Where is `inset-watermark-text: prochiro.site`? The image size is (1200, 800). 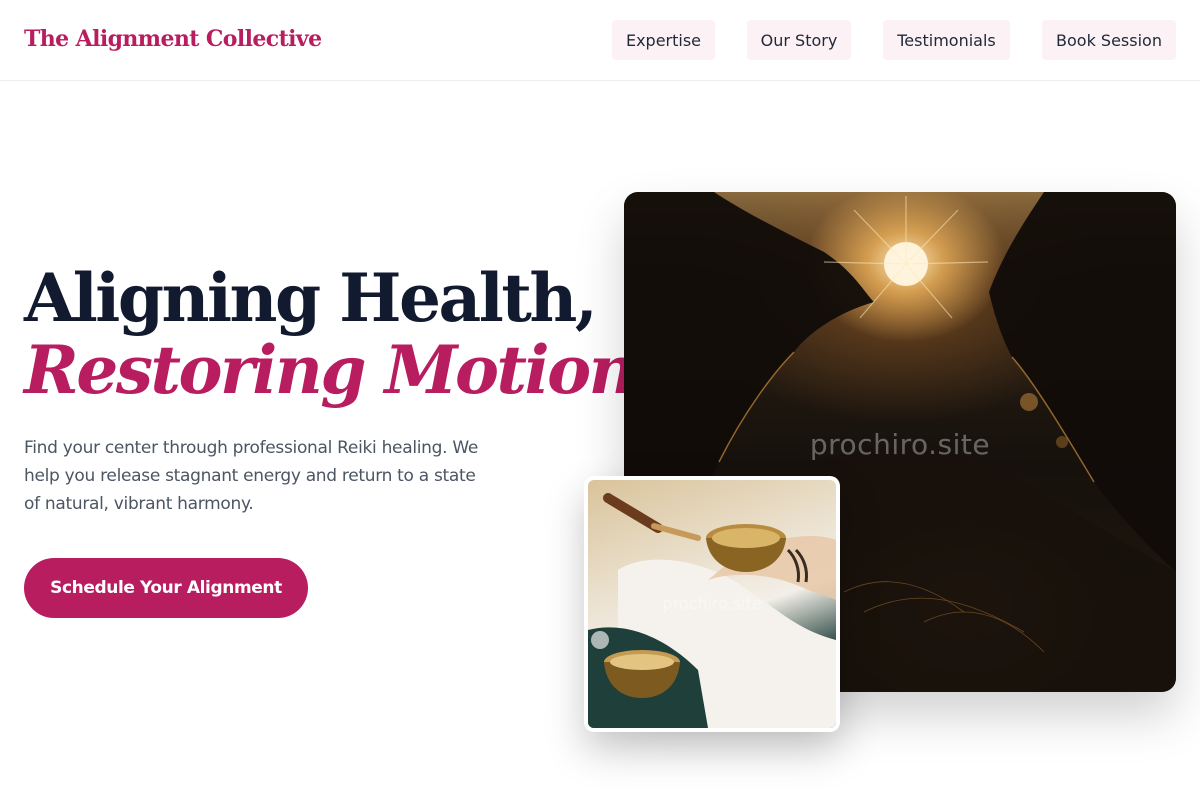 inset-watermark-text: prochiro.site is located at coordinates (712, 603).